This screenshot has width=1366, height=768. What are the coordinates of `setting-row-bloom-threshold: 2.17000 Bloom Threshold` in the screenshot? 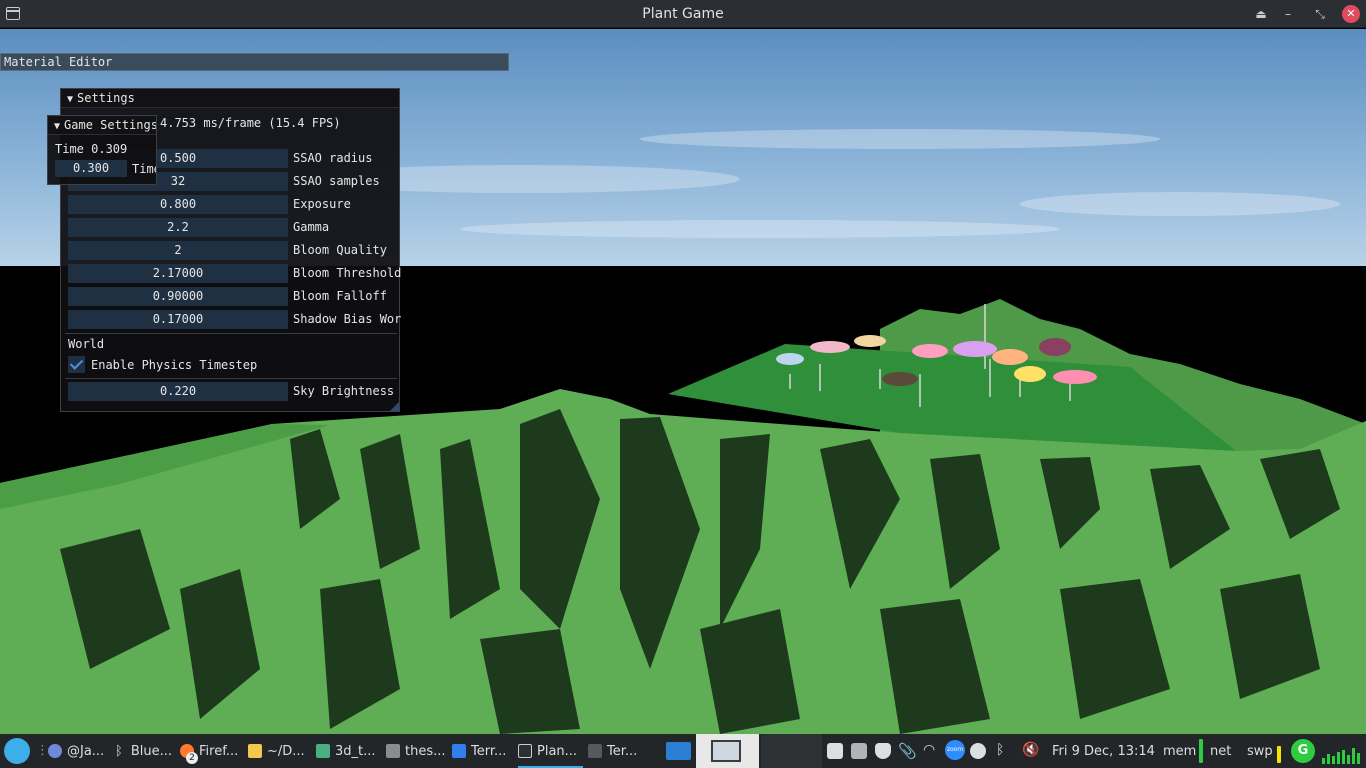 It's located at (234, 273).